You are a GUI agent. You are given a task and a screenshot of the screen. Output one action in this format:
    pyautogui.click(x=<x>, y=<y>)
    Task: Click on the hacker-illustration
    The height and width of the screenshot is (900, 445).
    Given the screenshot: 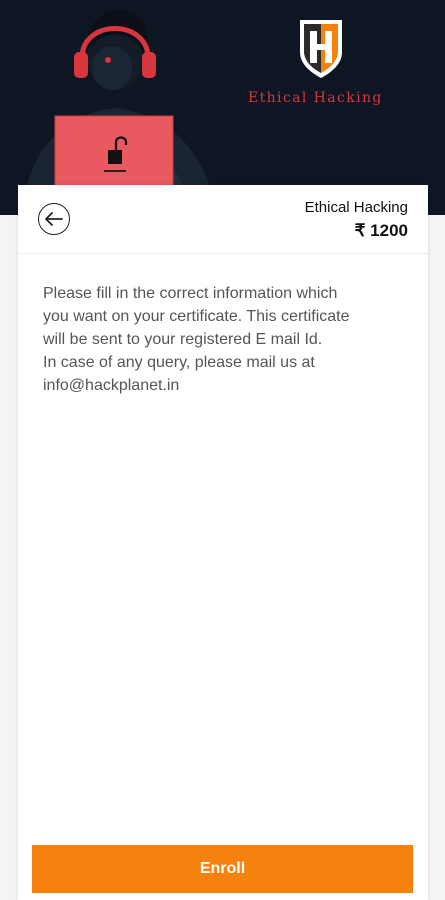 What is the action you would take?
    pyautogui.click(x=119, y=112)
    